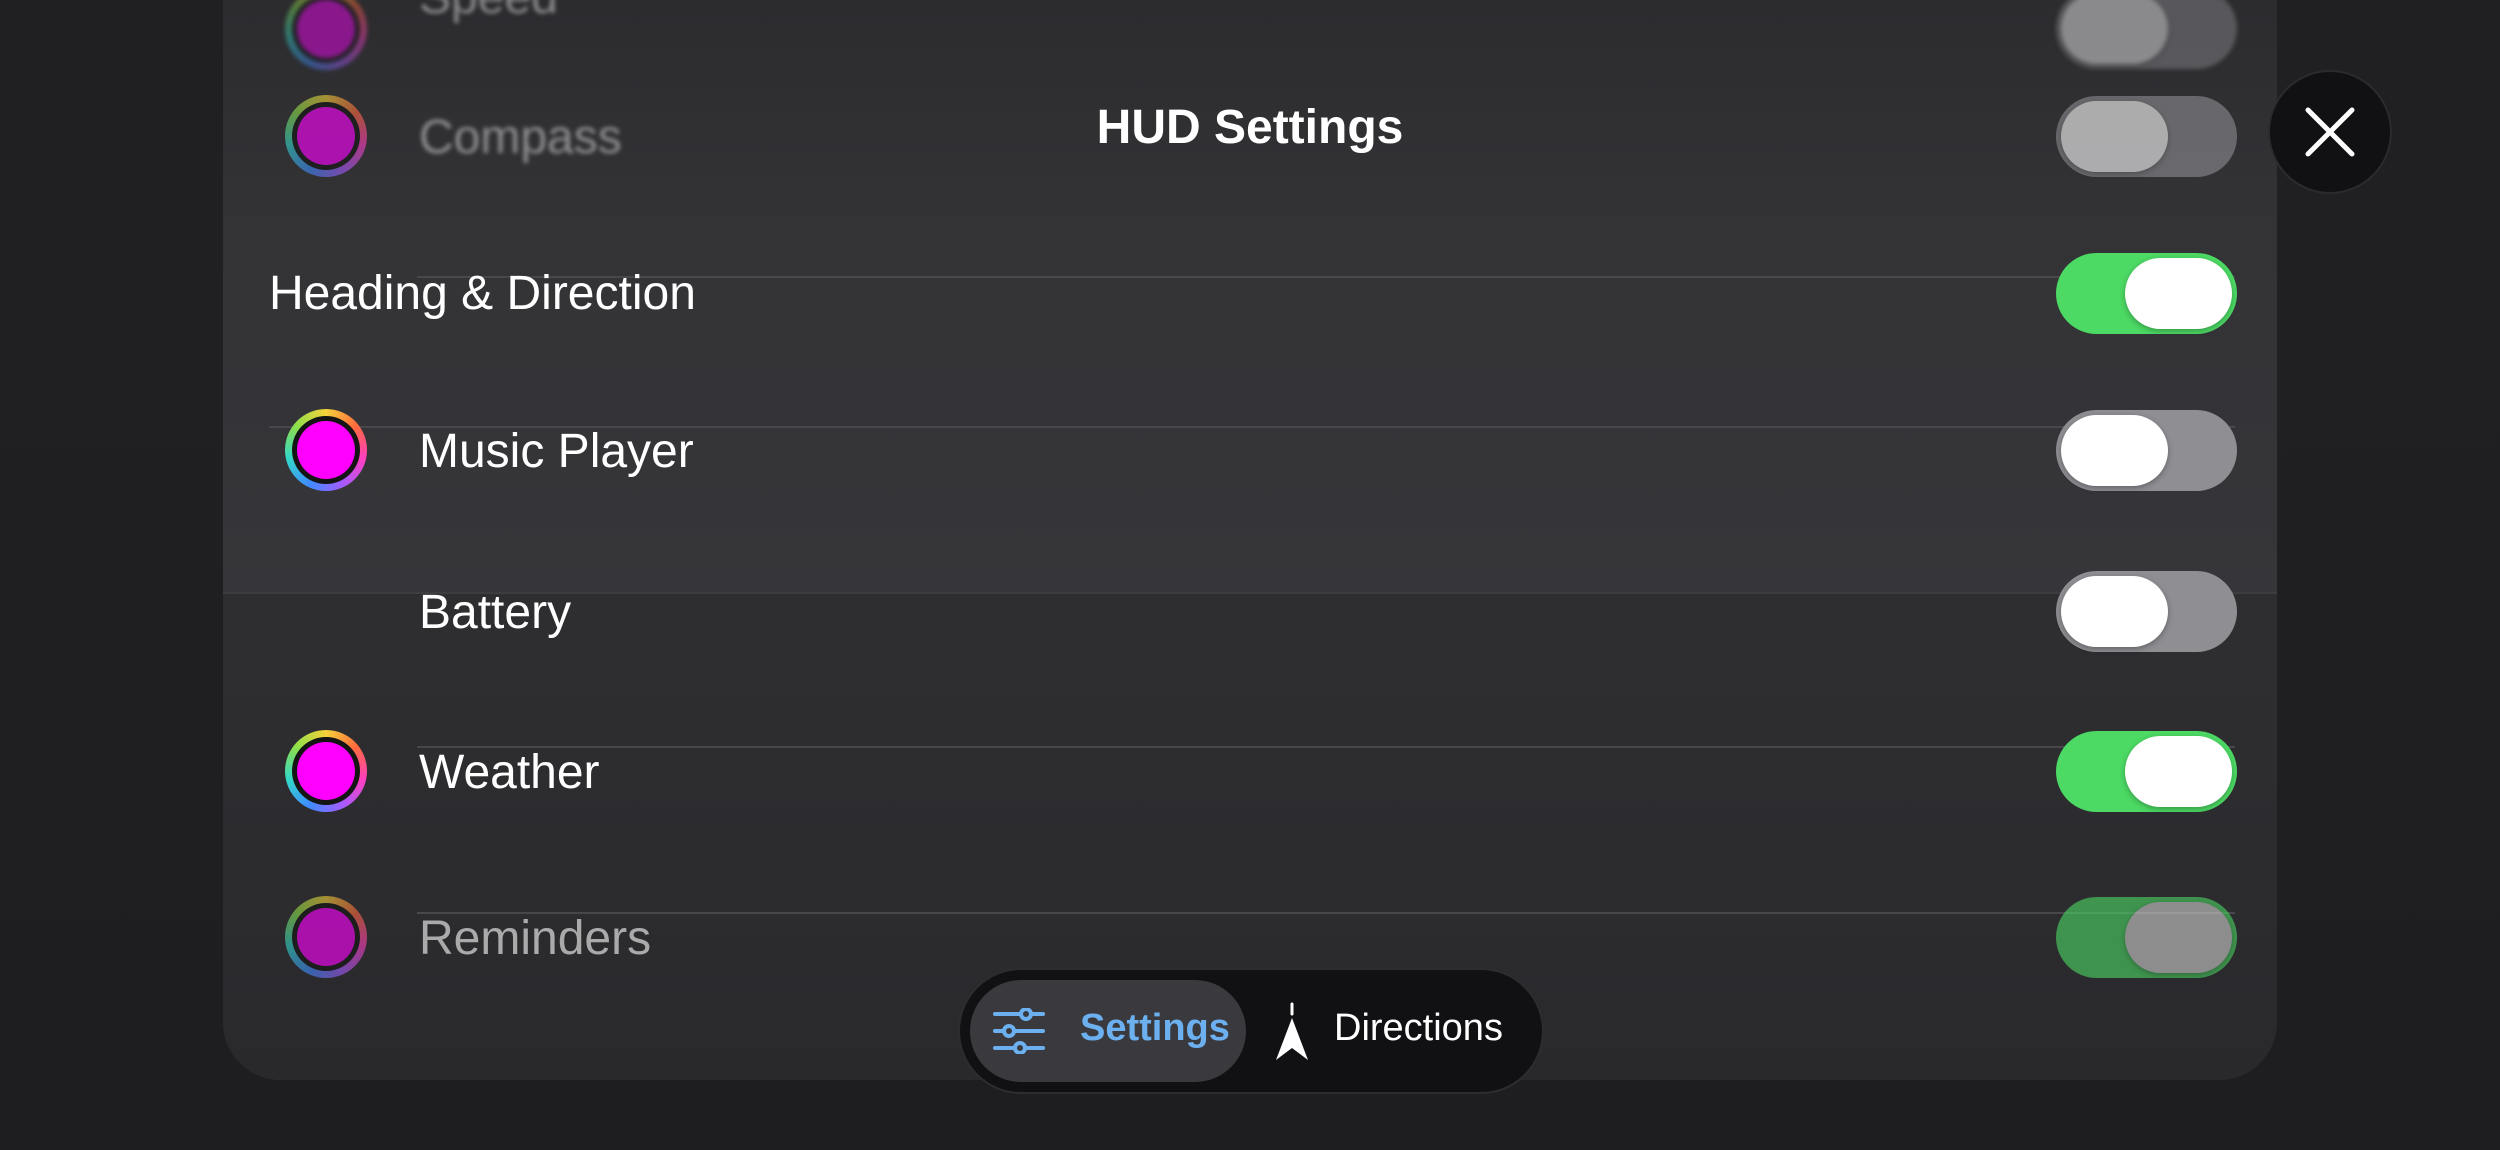 The width and height of the screenshot is (2500, 1150). I want to click on setting-label-speed: Speed, so click(488, 12).